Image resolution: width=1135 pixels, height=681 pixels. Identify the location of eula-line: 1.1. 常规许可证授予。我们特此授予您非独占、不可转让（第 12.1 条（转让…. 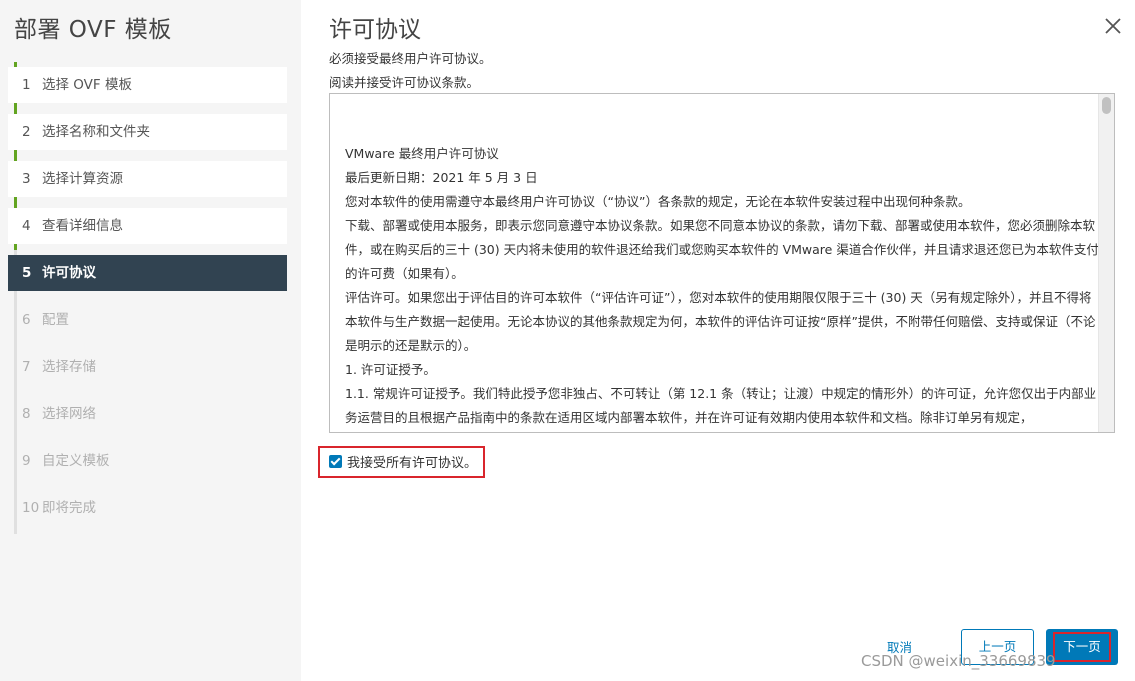
(721, 405).